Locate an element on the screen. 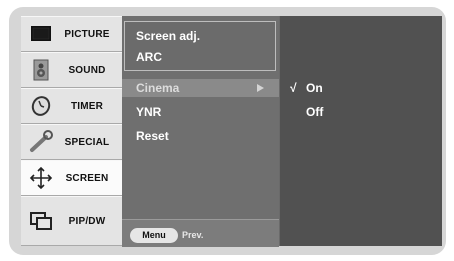 This screenshot has width=454, height=261. popup-item-arc: ARC is located at coordinates (149, 57).